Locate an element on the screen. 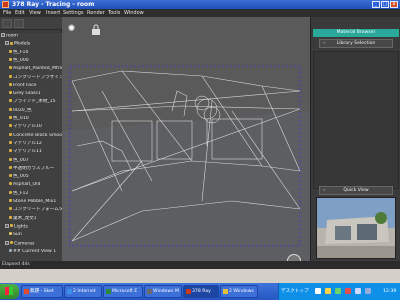 The width and height of the screenshot is (400, 300). taskbar-item-sketch: 無題 - Sket is located at coordinates (42, 291).